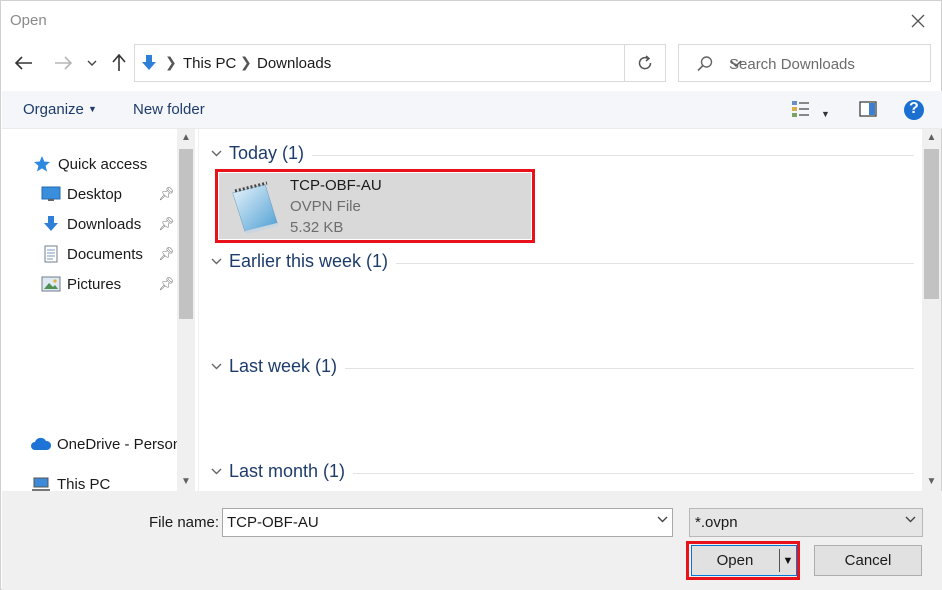 The width and height of the screenshot is (942, 590). Describe the element at coordinates (105, 254) in the screenshot. I see `nav-label: Documents` at that location.